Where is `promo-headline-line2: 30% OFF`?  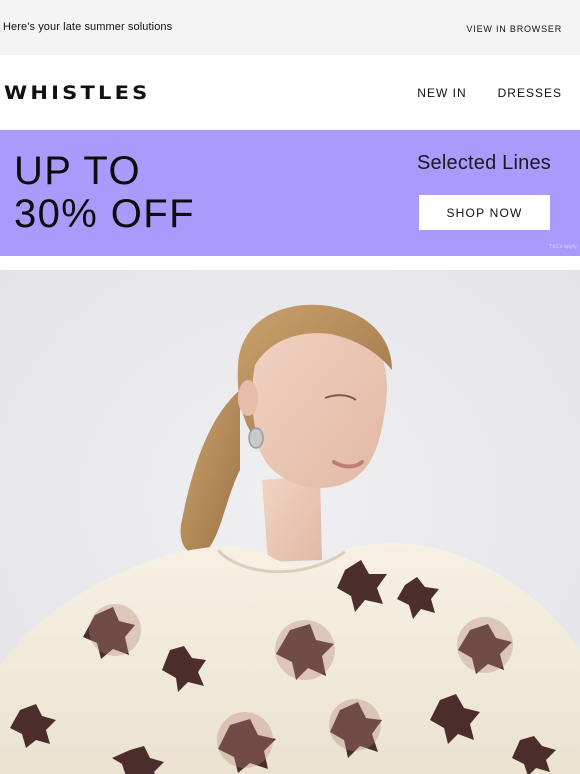
promo-headline-line2: 30% OFF is located at coordinates (104, 214).